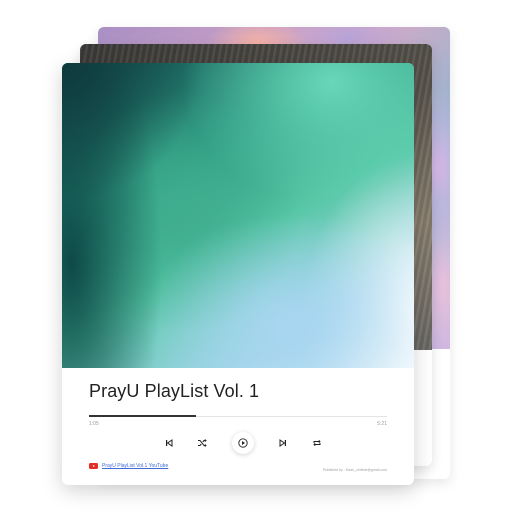 This screenshot has height=512, width=512. I want to click on progress-fill, so click(143, 416).